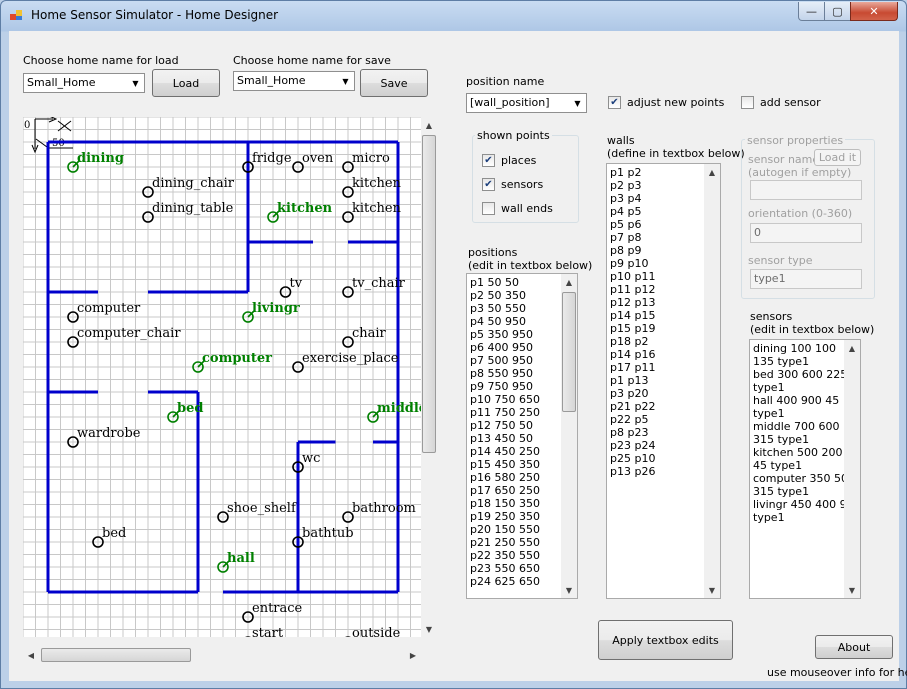 Image resolution: width=907 pixels, height=689 pixels. What do you see at coordinates (633, 458) in the screenshot?
I see `wall-line: p25 p10` at bounding box center [633, 458].